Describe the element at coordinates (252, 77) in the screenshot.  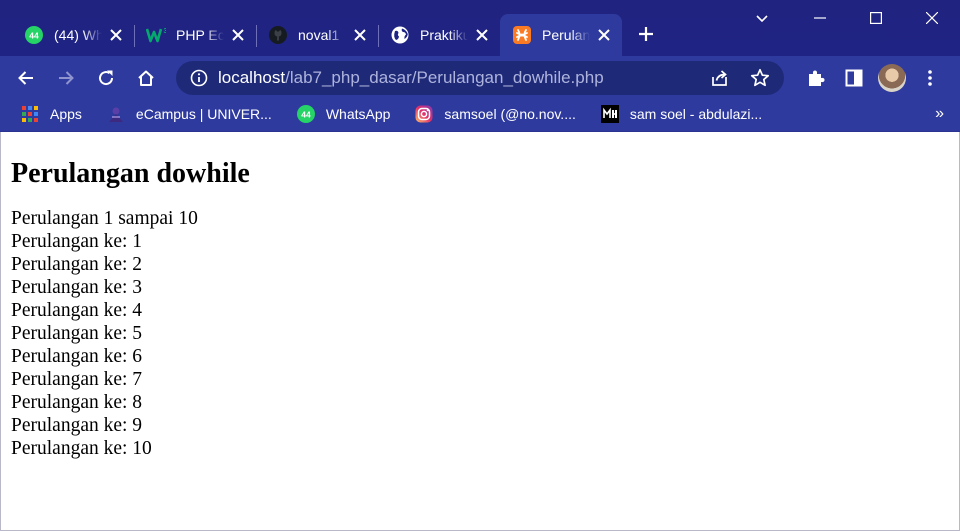
I see `url-host: localhost` at that location.